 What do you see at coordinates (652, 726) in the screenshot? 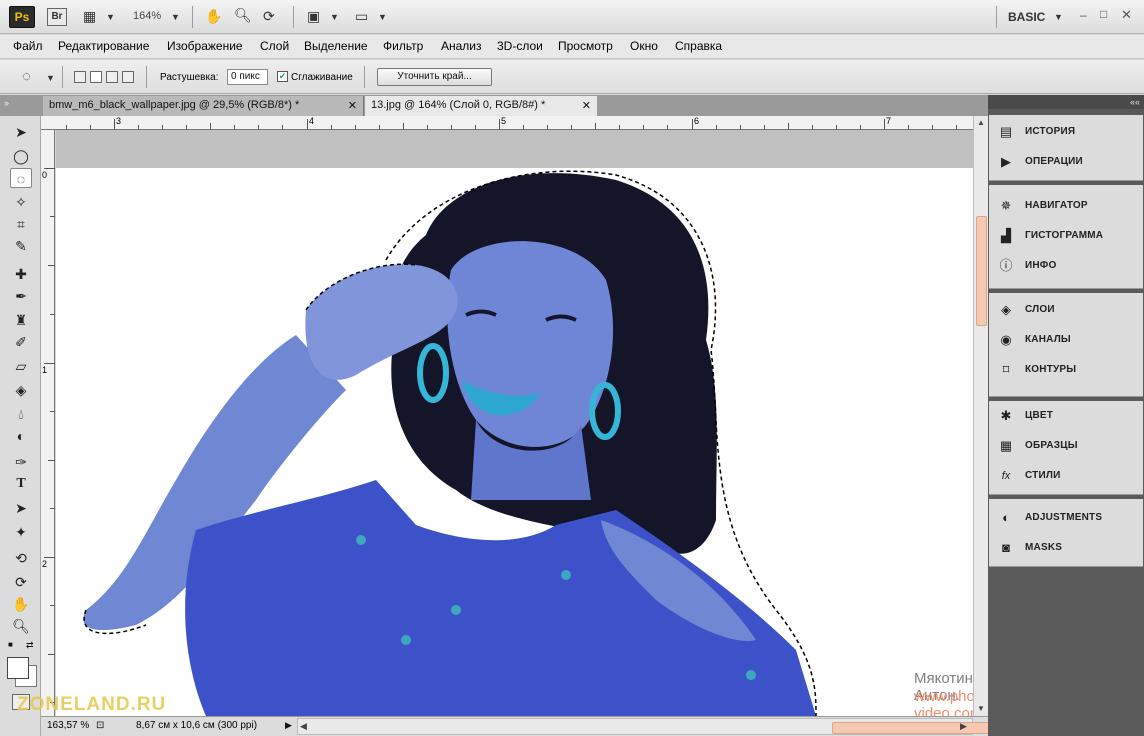
I see `horizontal-scrollbar: ◀ ▶` at bounding box center [652, 726].